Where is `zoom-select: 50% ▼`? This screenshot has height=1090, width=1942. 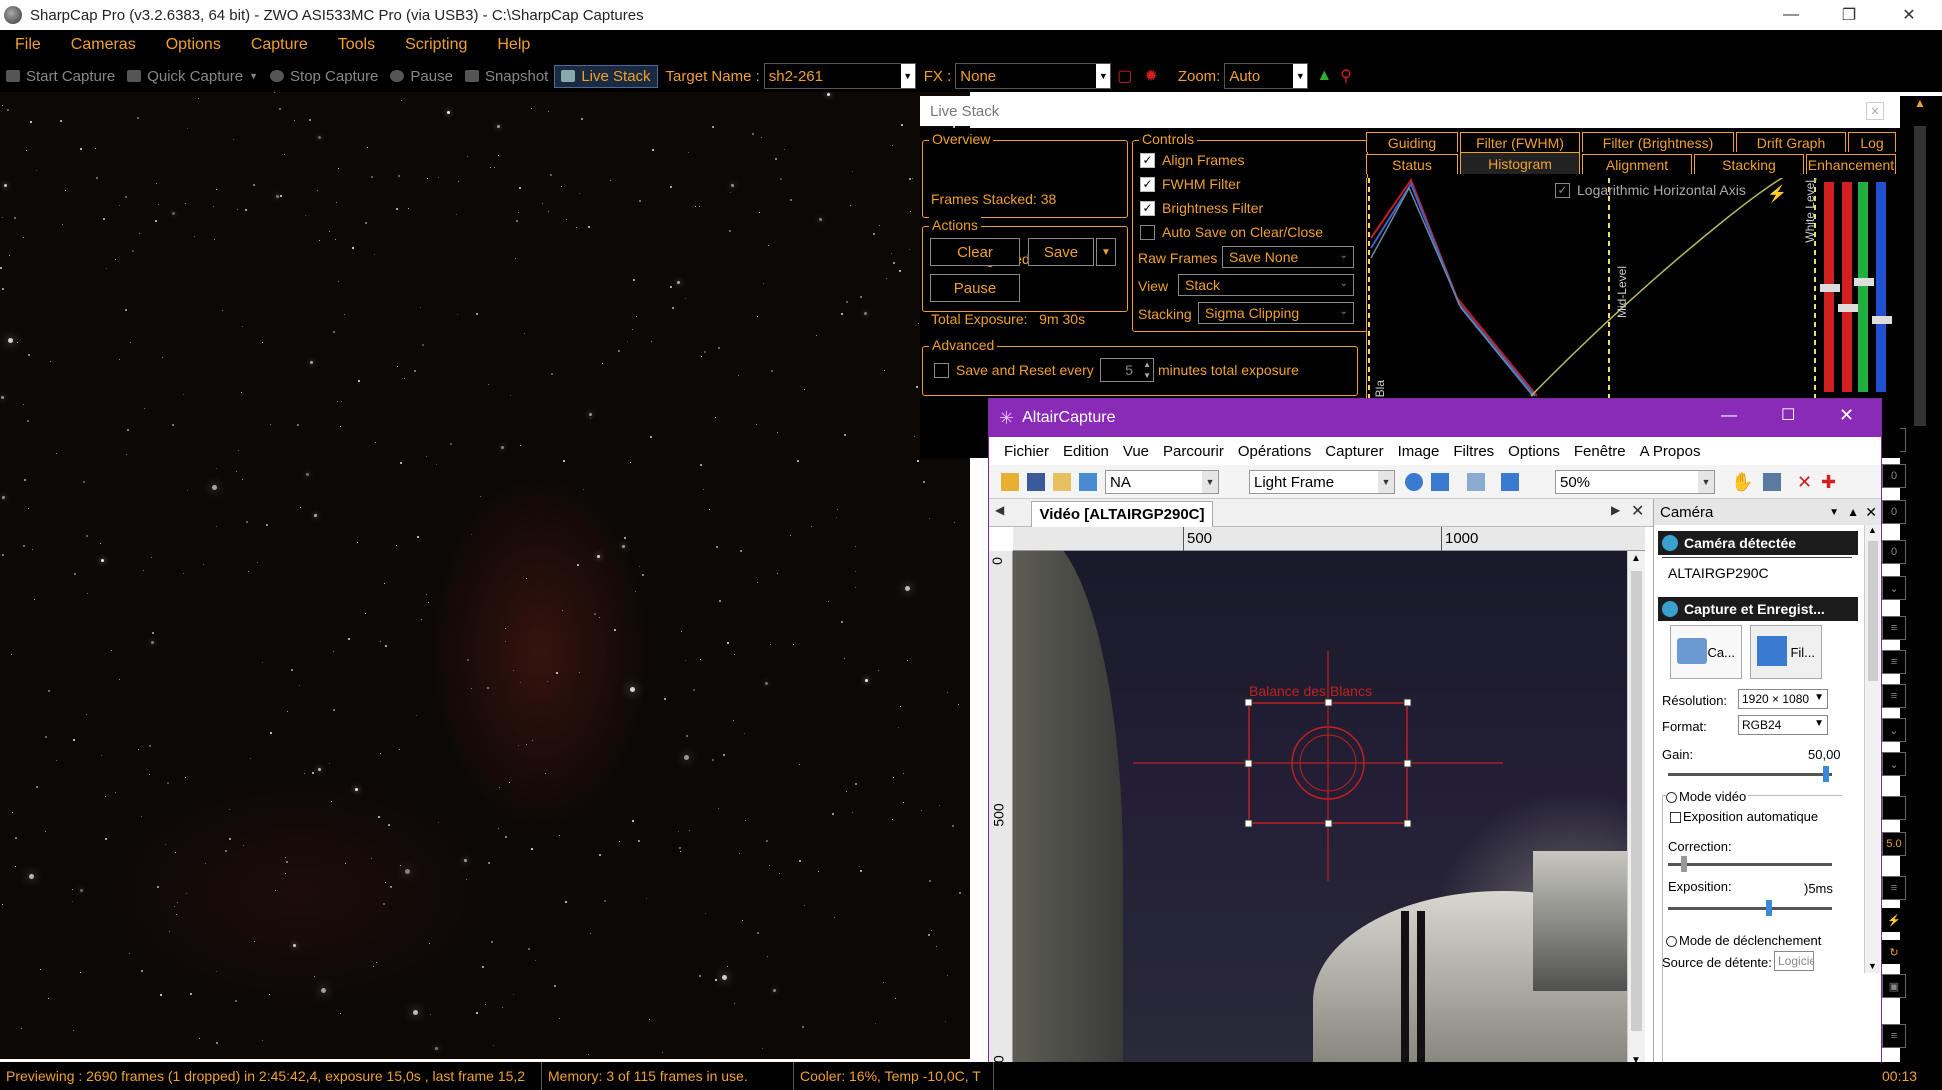
zoom-select: 50% ▼ is located at coordinates (1635, 482).